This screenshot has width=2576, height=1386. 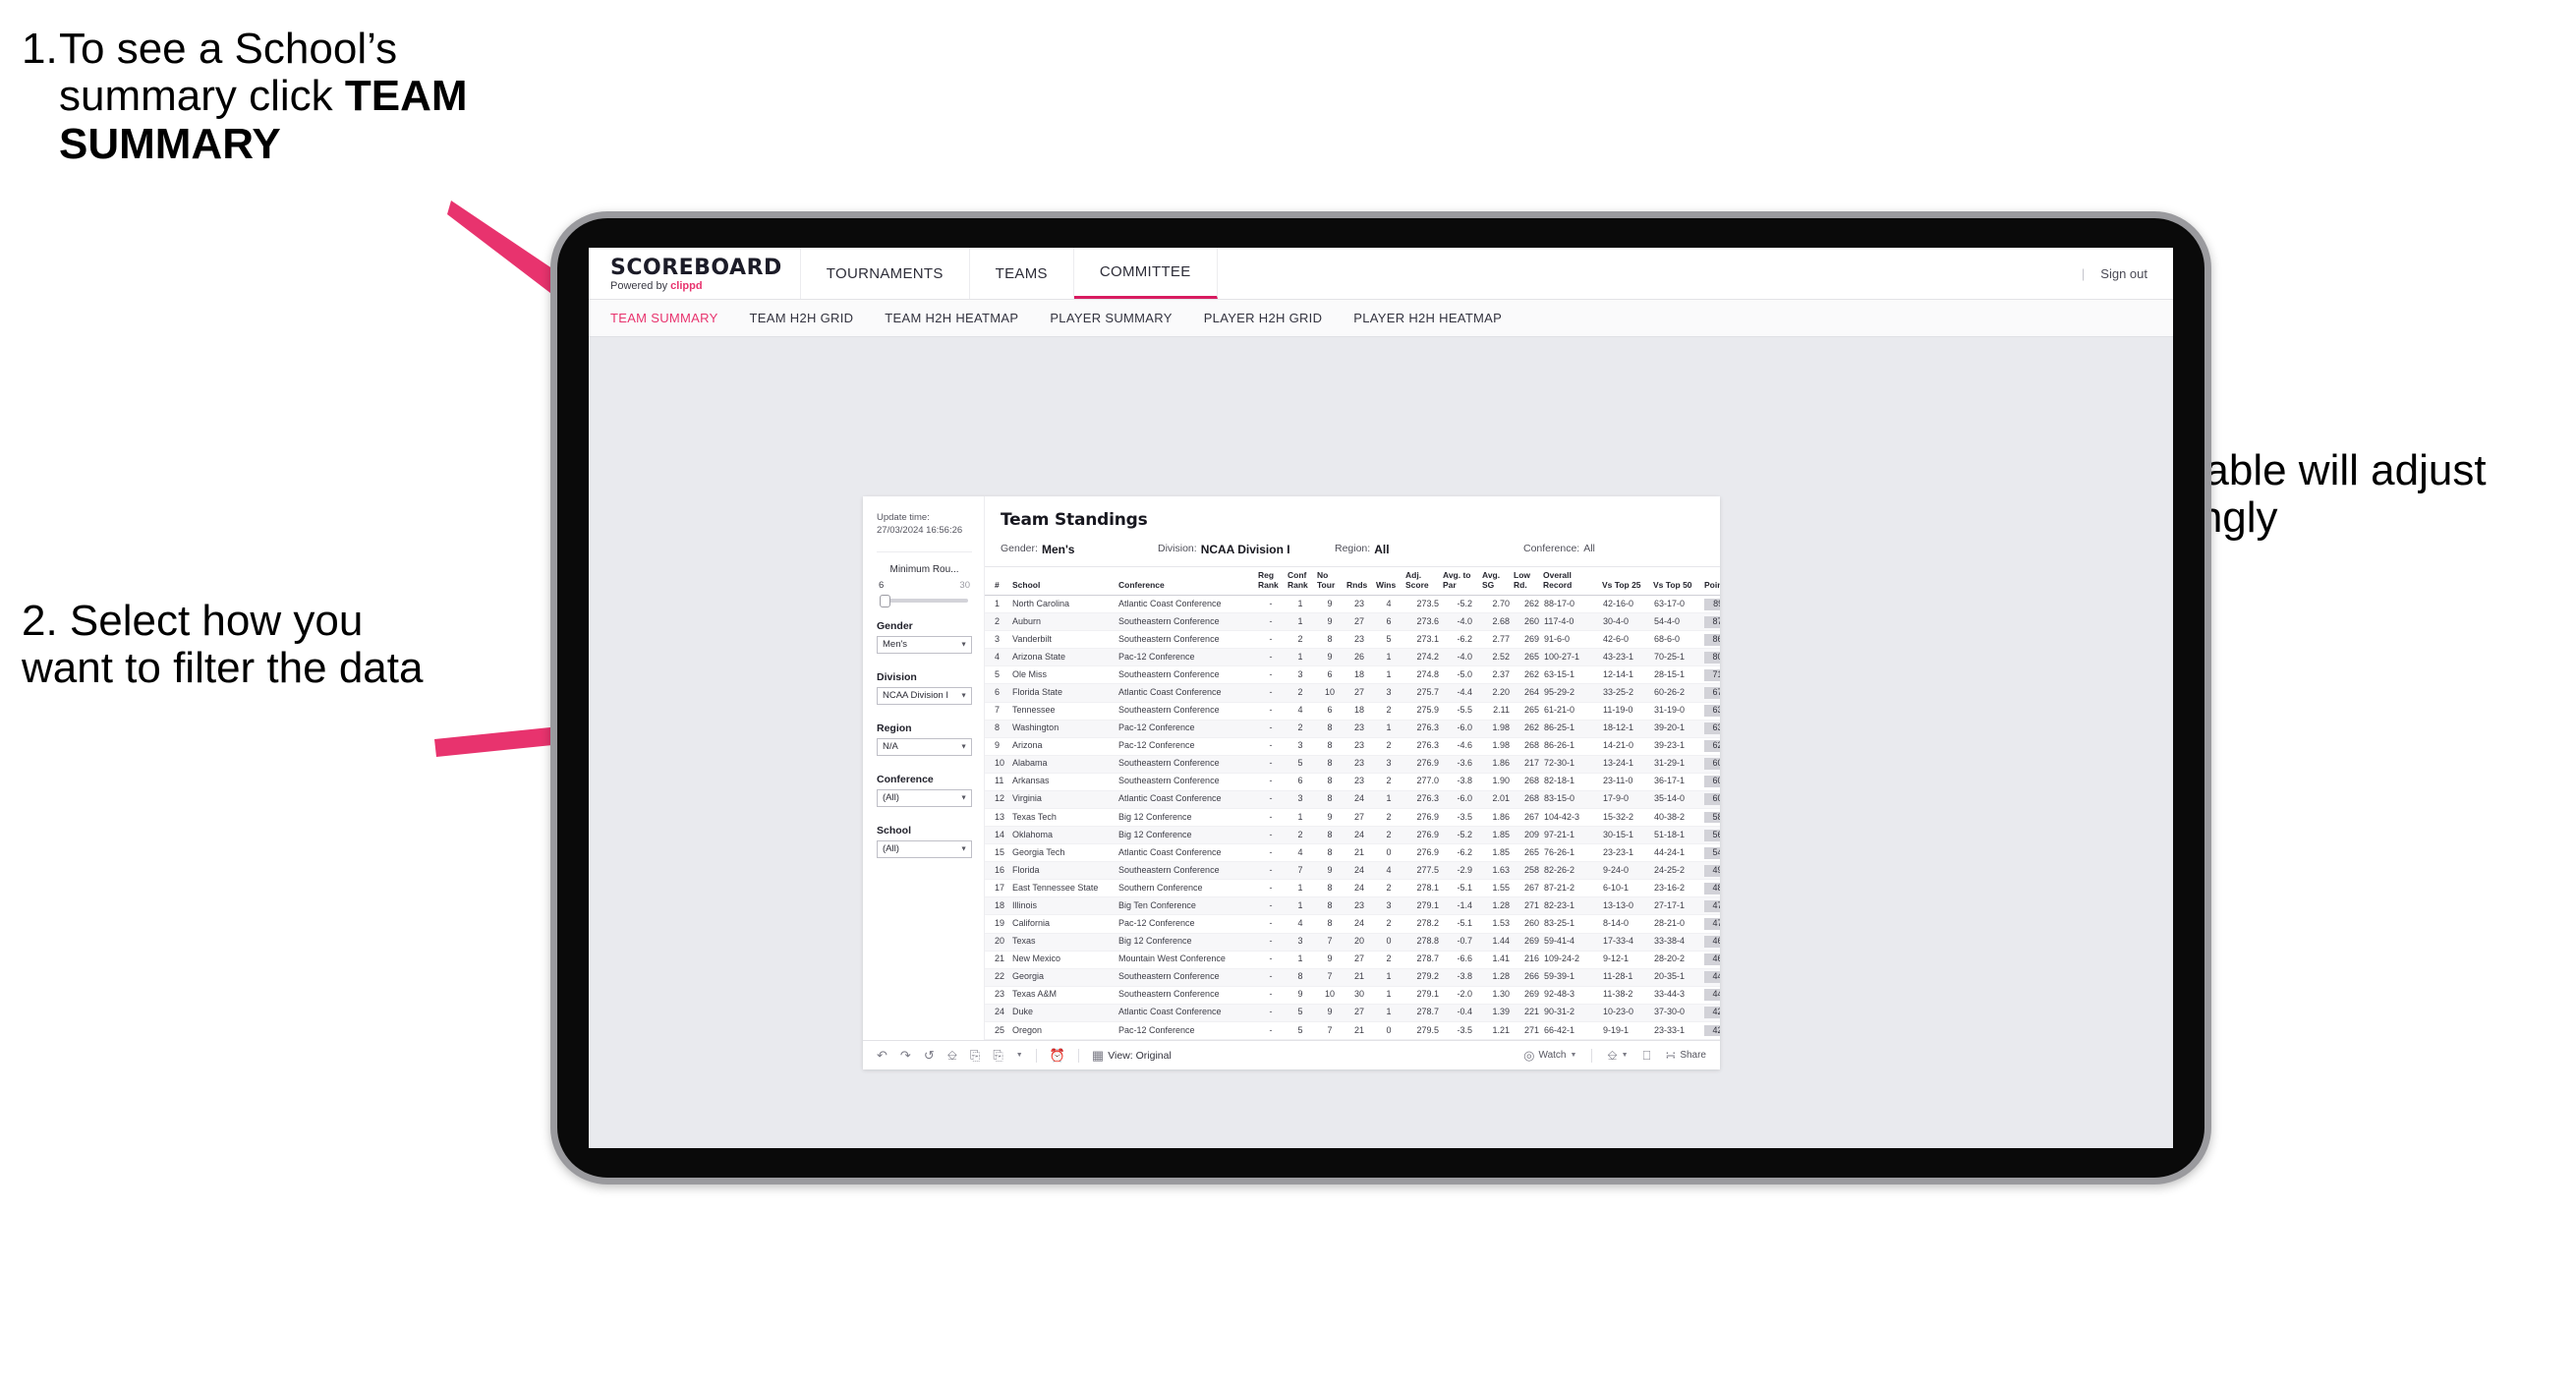 I want to click on col-vs-top-25: Vs Top 25, so click(x=1626, y=582).